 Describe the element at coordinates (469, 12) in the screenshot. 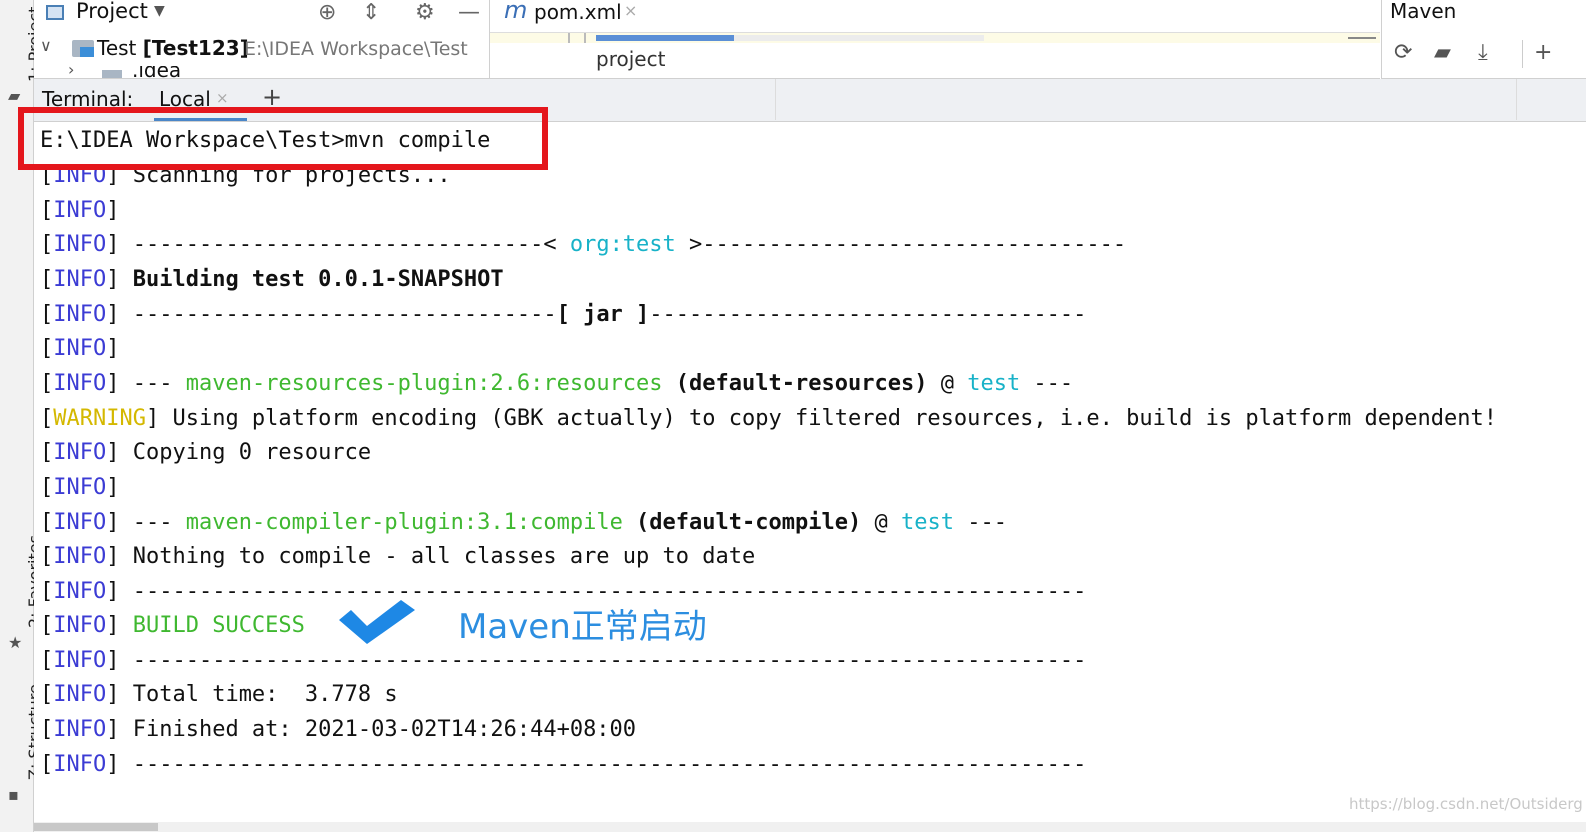

I see `minimize-icon: —` at that location.